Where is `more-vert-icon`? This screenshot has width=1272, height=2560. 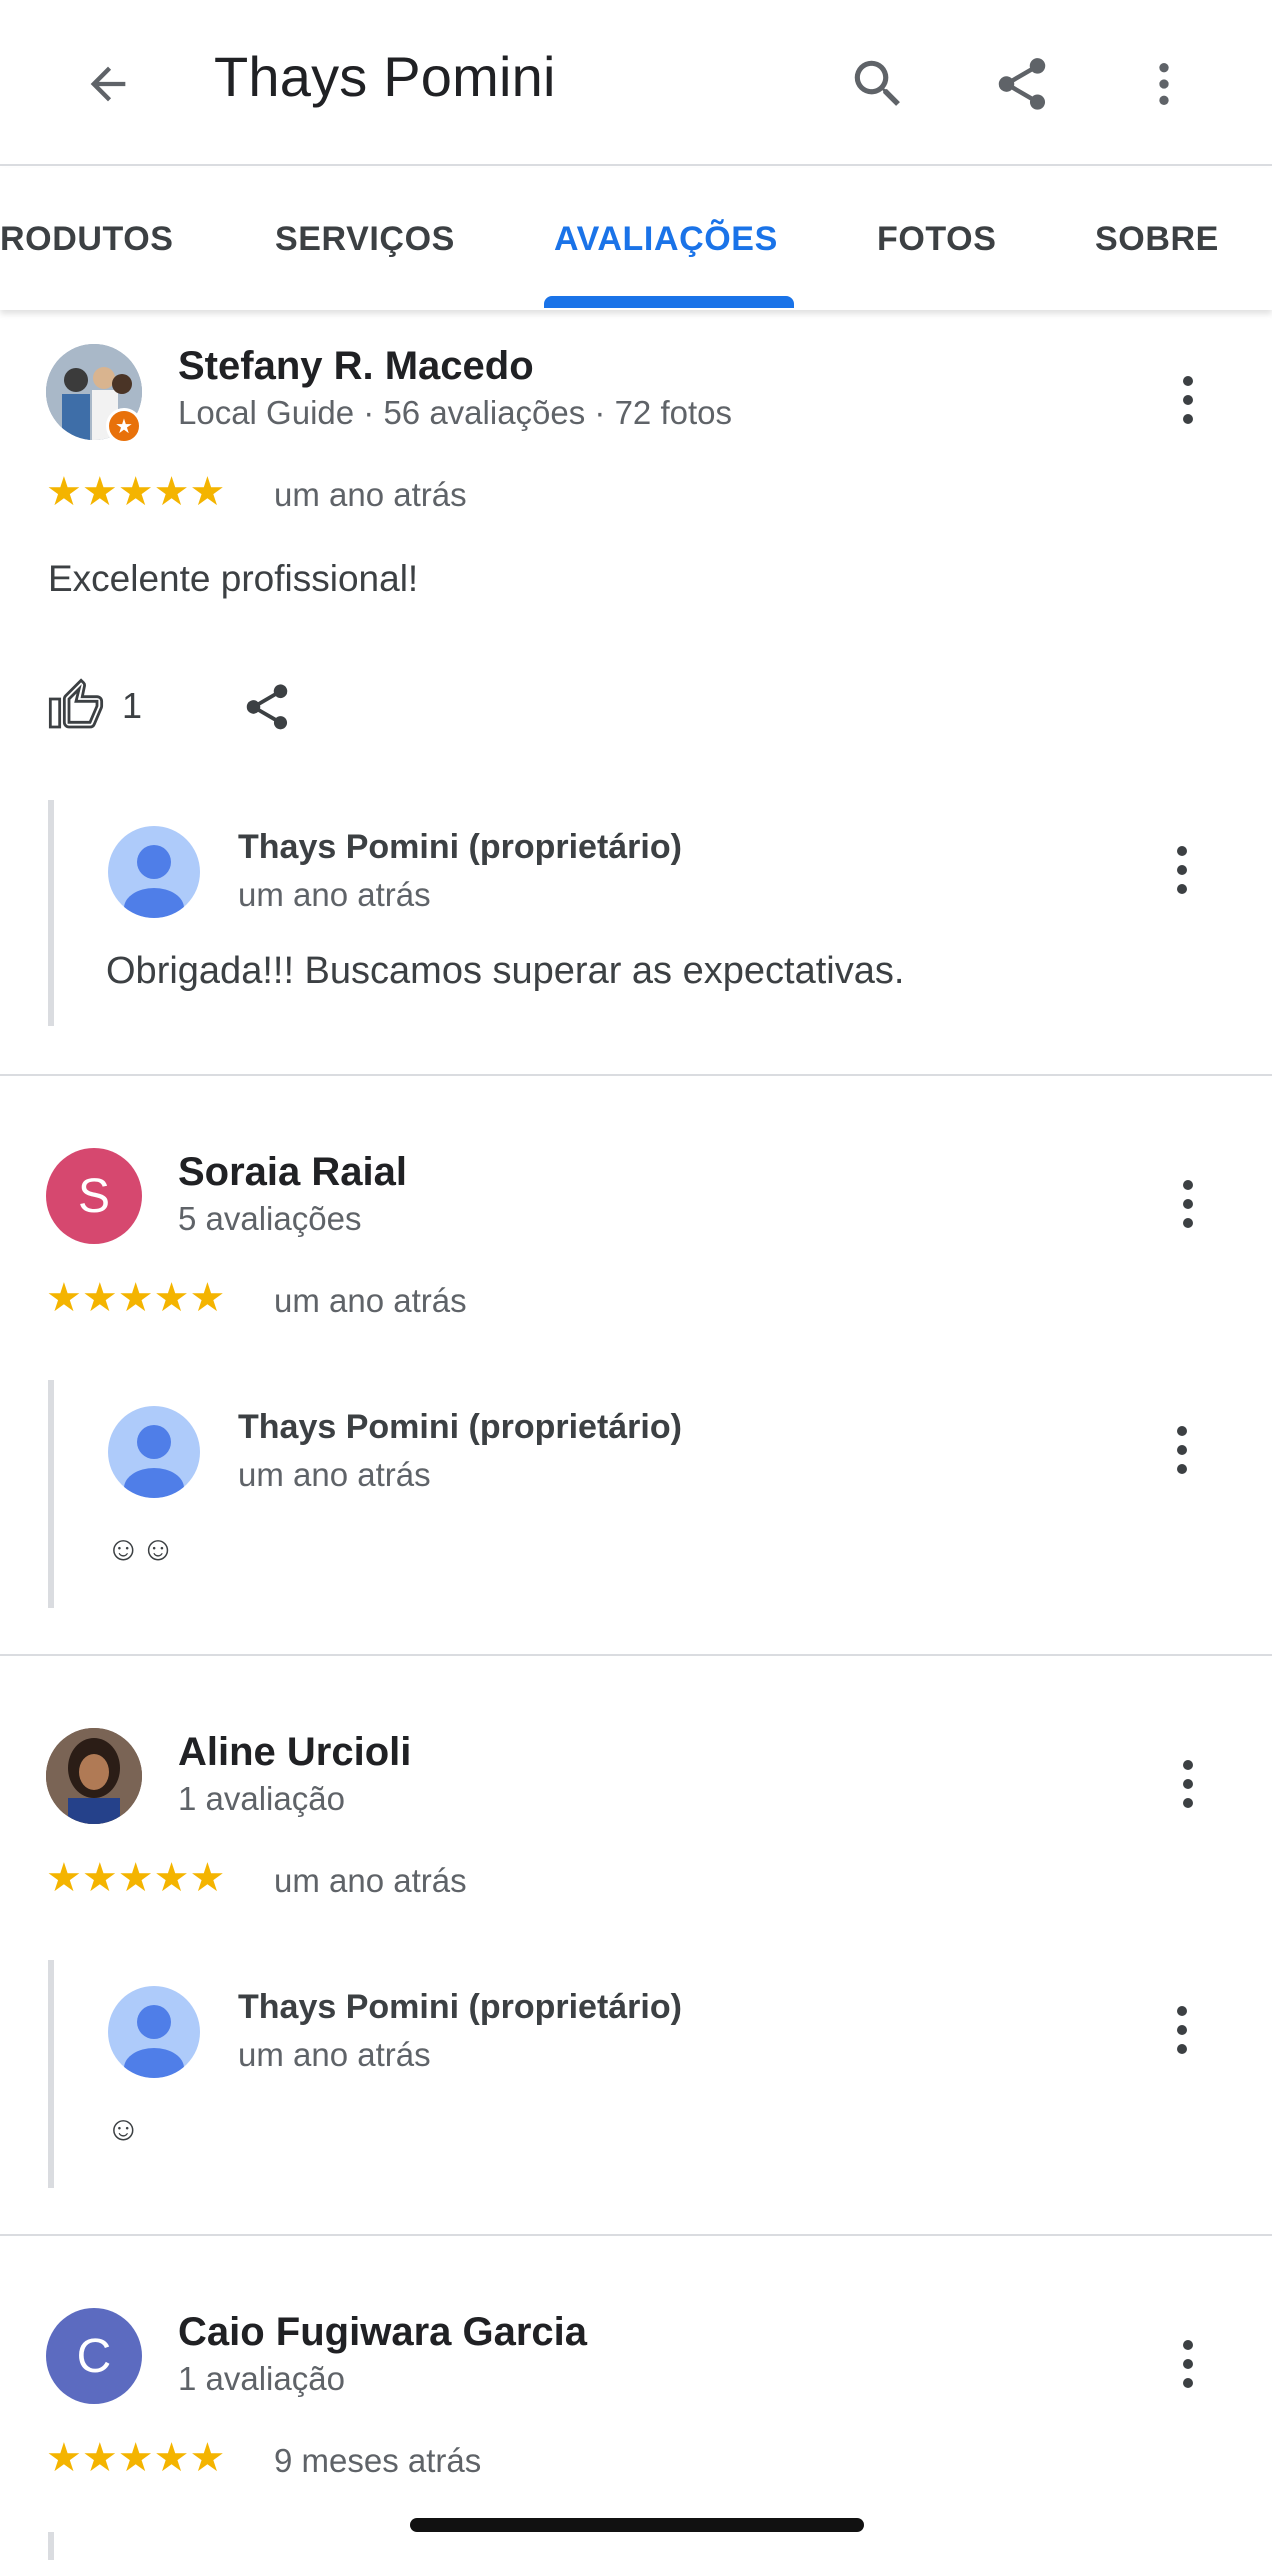 more-vert-icon is located at coordinates (1164, 84).